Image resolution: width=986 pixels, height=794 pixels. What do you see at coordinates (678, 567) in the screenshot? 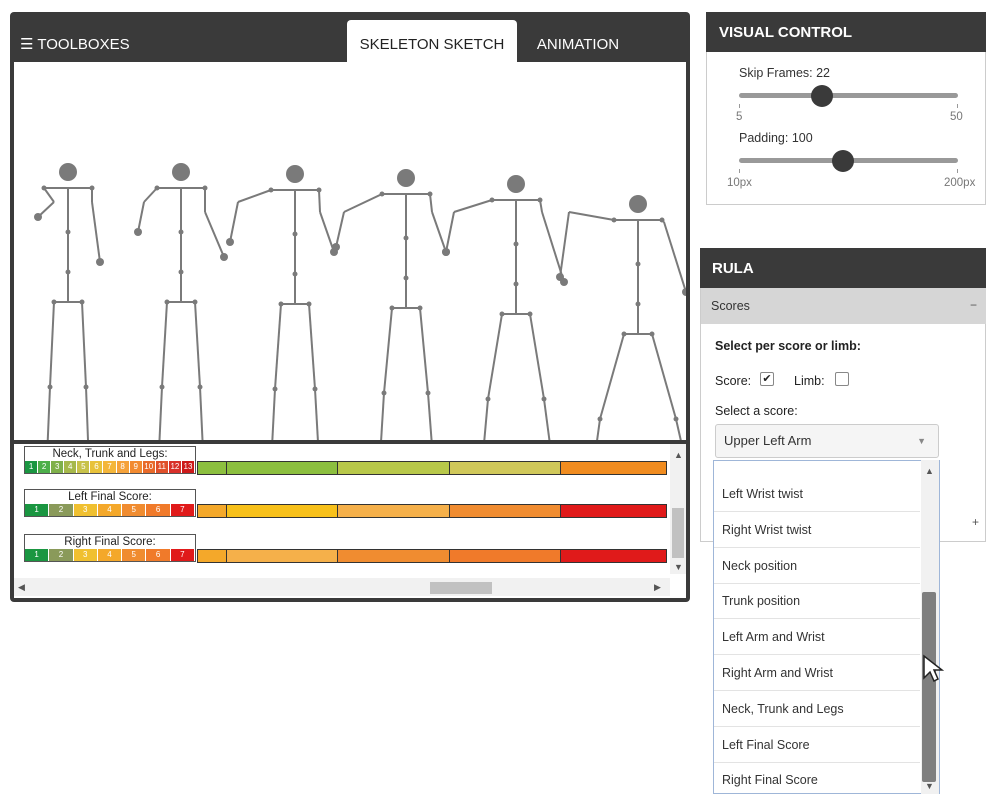
I see `scroll-down-arrow-icon: ▼` at bounding box center [678, 567].